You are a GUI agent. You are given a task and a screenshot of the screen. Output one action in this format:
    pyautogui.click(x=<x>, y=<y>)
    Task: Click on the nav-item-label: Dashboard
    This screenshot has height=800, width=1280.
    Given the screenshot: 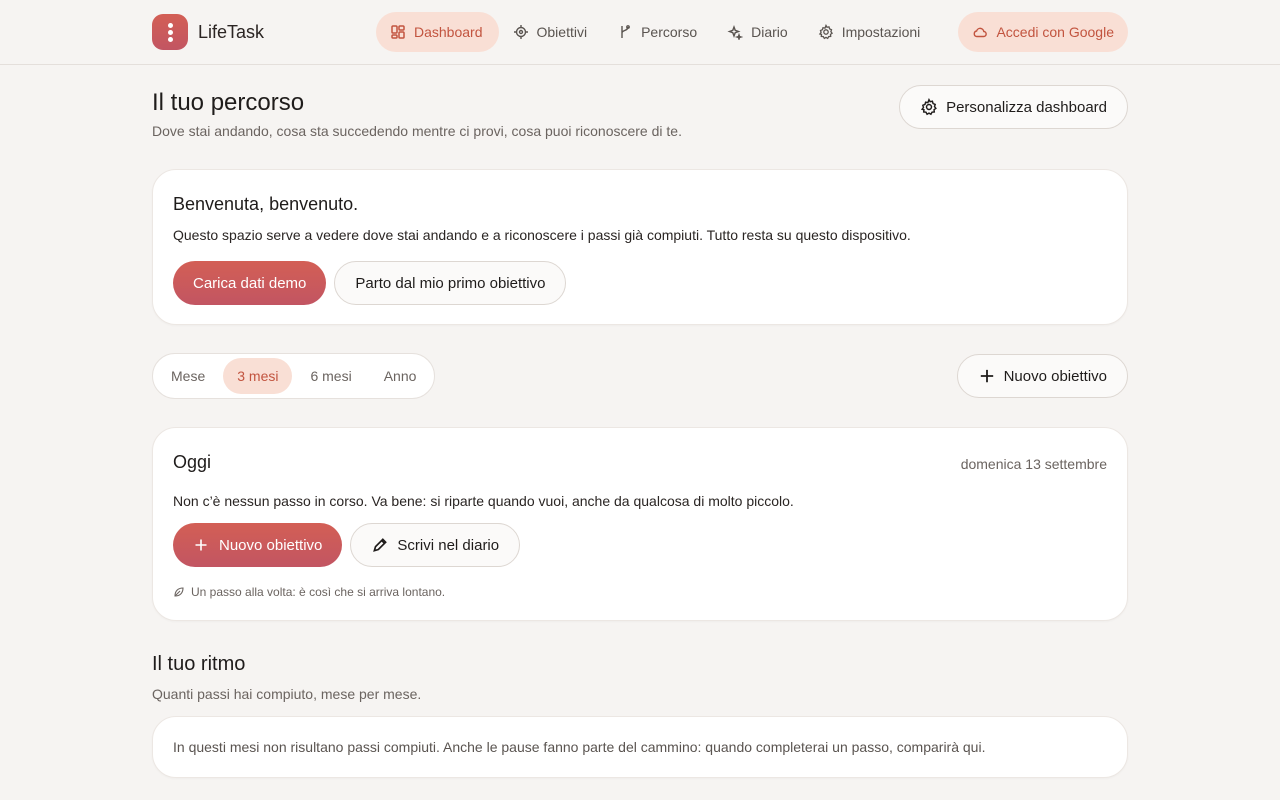 What is the action you would take?
    pyautogui.click(x=448, y=32)
    